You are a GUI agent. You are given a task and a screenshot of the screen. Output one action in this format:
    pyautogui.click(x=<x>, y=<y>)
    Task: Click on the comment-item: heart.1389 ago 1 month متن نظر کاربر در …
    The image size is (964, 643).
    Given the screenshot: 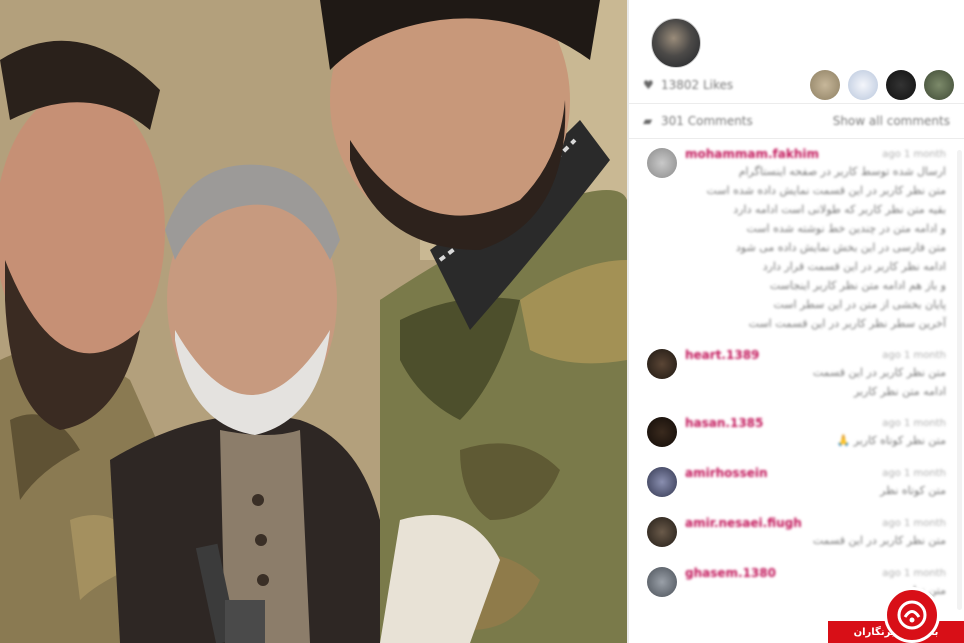 What is the action you would take?
    pyautogui.click(x=794, y=374)
    